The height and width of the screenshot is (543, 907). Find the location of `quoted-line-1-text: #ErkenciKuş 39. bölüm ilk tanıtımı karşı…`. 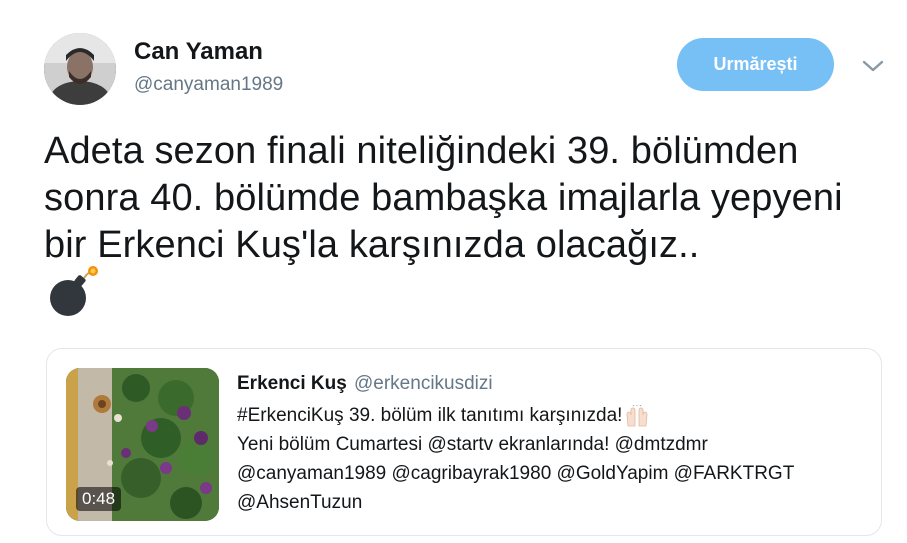

quoted-line-1-text: #ErkenciKuş 39. bölüm ilk tanıtımı karşı… is located at coordinates (430, 415).